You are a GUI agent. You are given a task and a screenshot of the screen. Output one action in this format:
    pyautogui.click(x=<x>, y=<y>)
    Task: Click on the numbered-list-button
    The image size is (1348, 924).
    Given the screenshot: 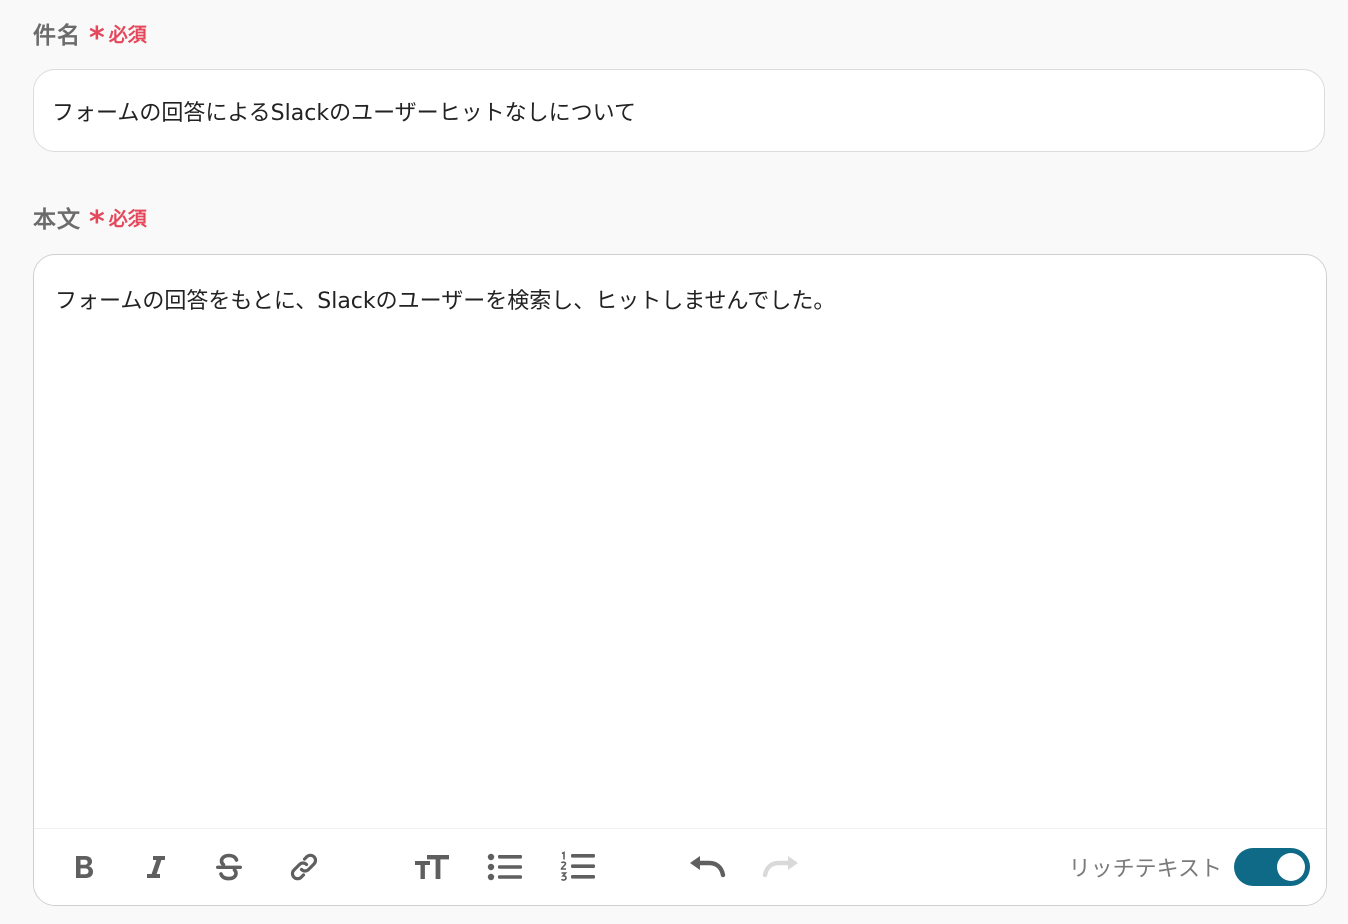 What is the action you would take?
    pyautogui.click(x=578, y=867)
    